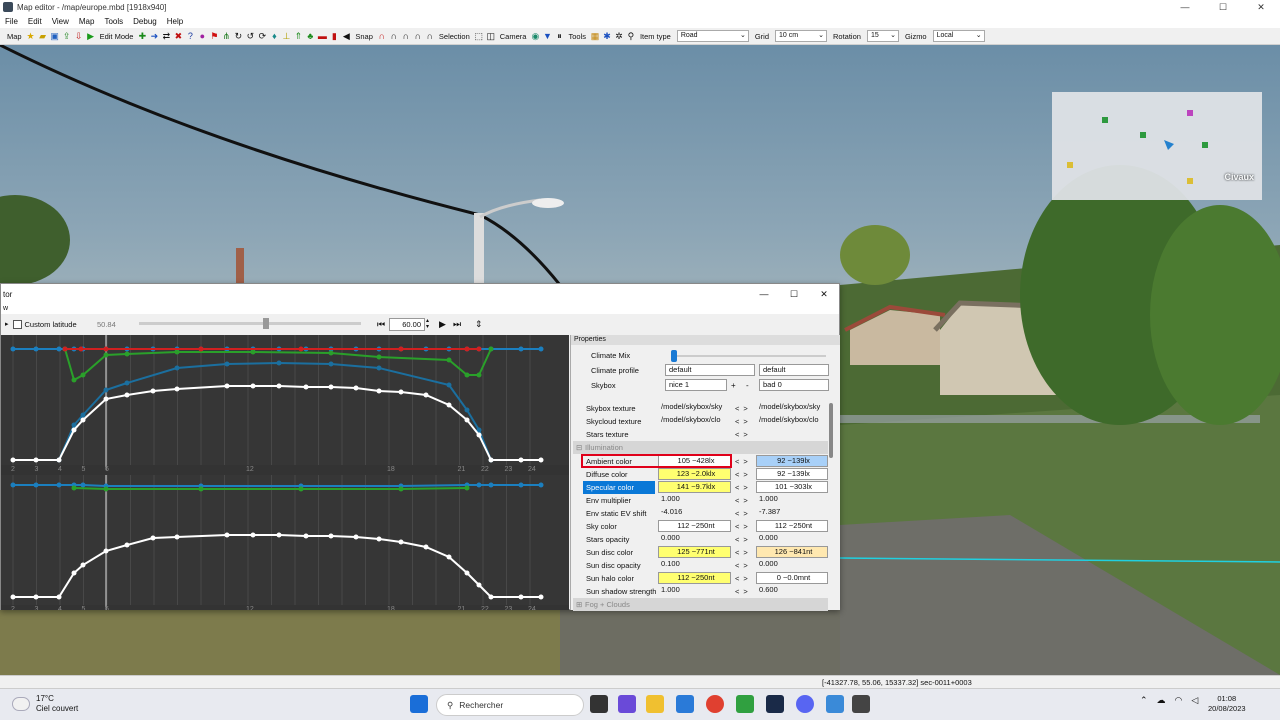 Image resolution: width=1280 pixels, height=720 pixels. I want to click on property-value-2: 1.000, so click(792, 500).